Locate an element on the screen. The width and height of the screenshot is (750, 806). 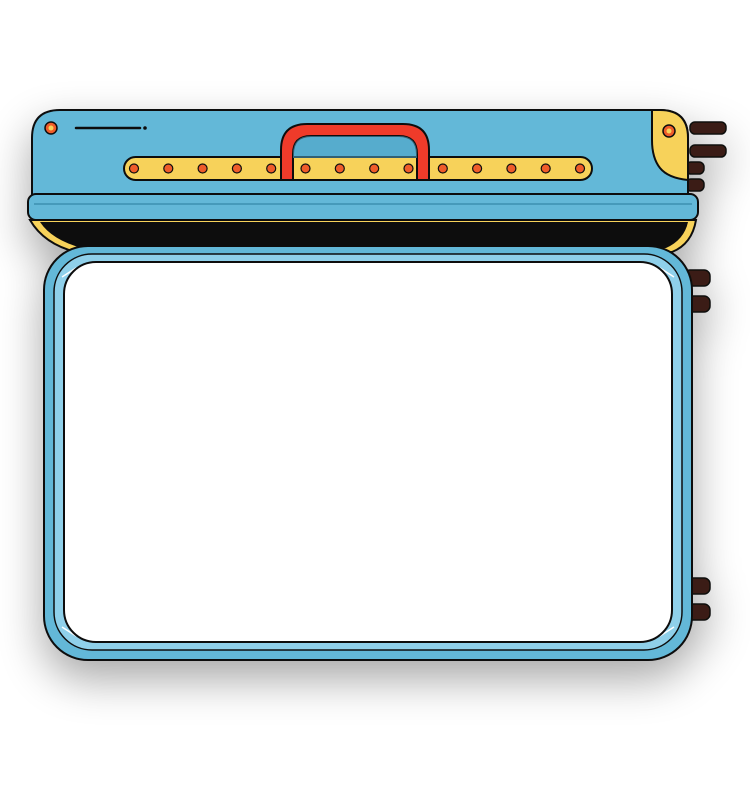
lid-opening-dark is located at coordinates (364, 235).